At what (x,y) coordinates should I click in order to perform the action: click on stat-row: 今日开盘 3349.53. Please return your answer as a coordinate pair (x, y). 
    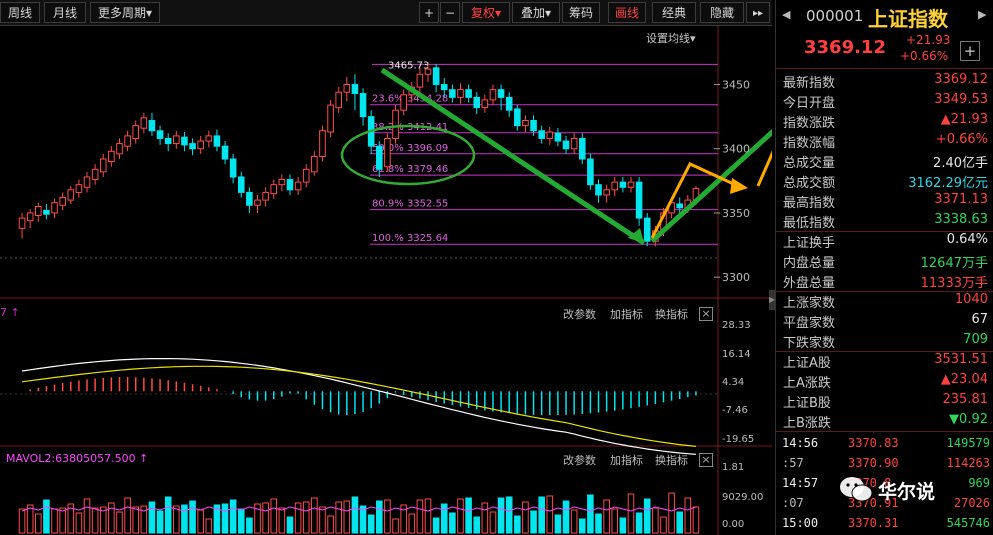
    Looking at the image, I should click on (884, 101).